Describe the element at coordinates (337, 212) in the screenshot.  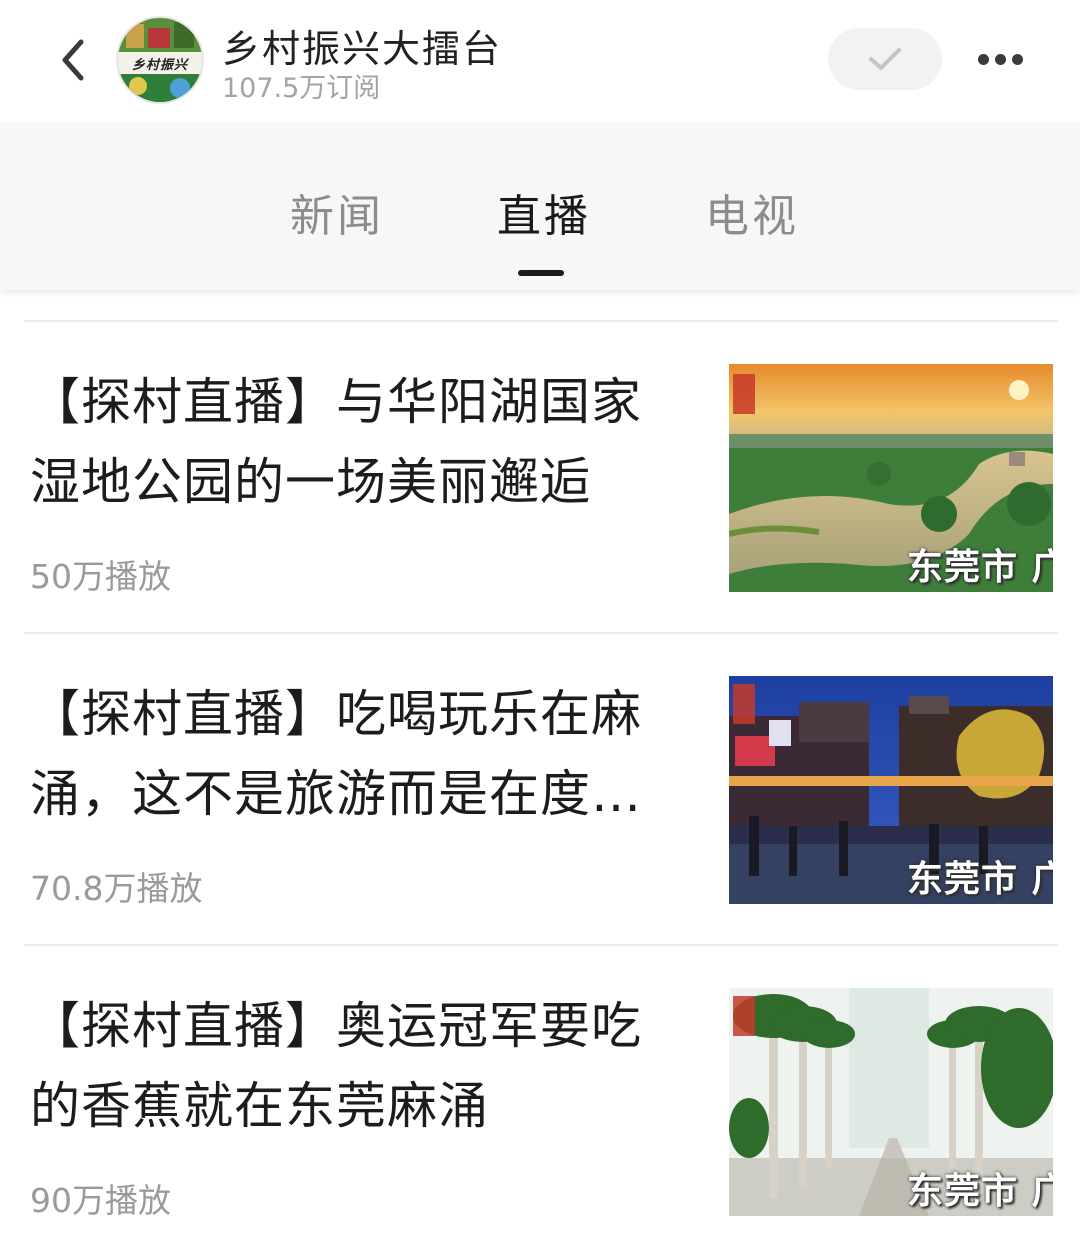
I see `tab-news: 新闻` at that location.